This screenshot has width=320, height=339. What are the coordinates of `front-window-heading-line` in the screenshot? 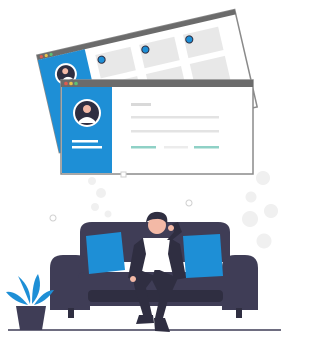 It's located at (141, 104).